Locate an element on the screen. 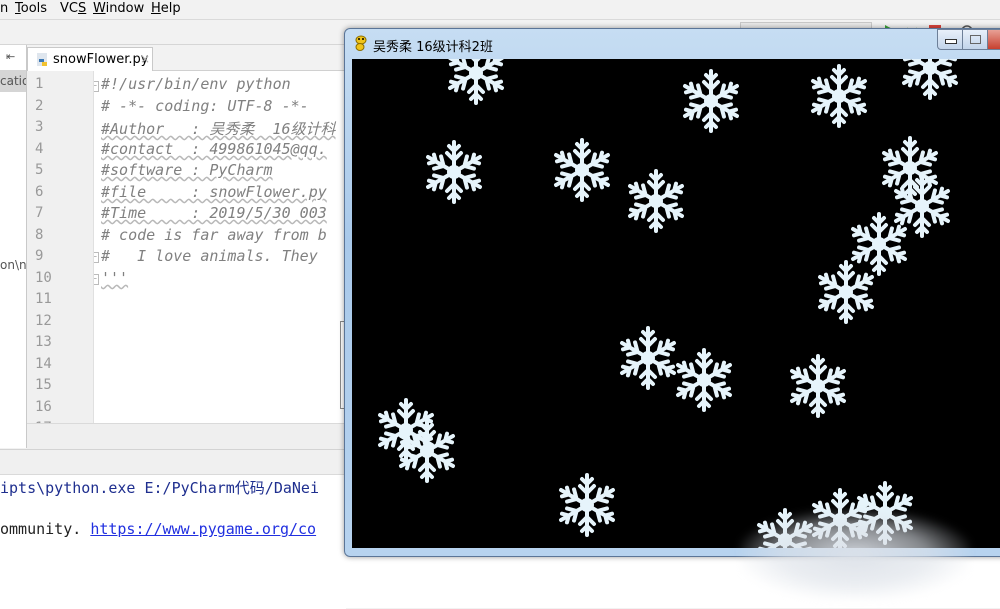 The height and width of the screenshot is (609, 1000). line-number: 6 is located at coordinates (39, 192).